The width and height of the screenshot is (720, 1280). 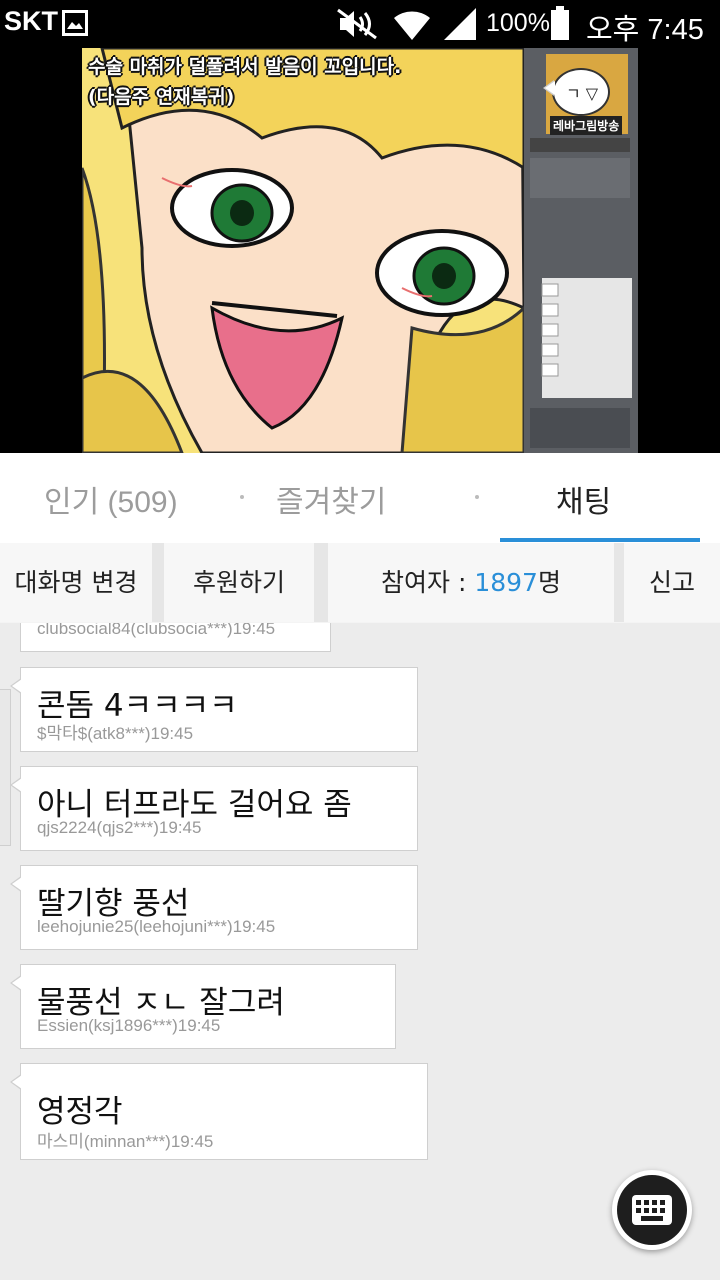 What do you see at coordinates (518, 23) in the screenshot?
I see `battery-percent: 100%` at bounding box center [518, 23].